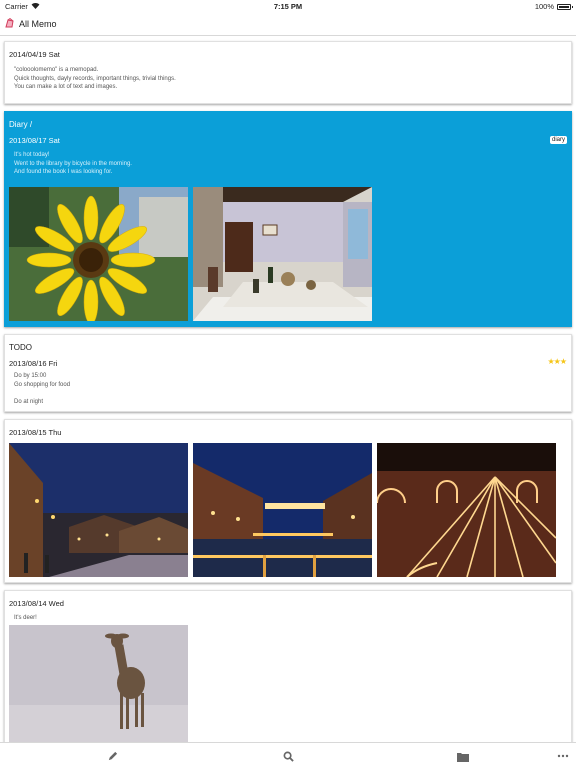 Image resolution: width=576 pixels, height=768 pixels. What do you see at coordinates (34, 54) in the screenshot?
I see `memo-date: 2014/04/19 Sat` at bounding box center [34, 54].